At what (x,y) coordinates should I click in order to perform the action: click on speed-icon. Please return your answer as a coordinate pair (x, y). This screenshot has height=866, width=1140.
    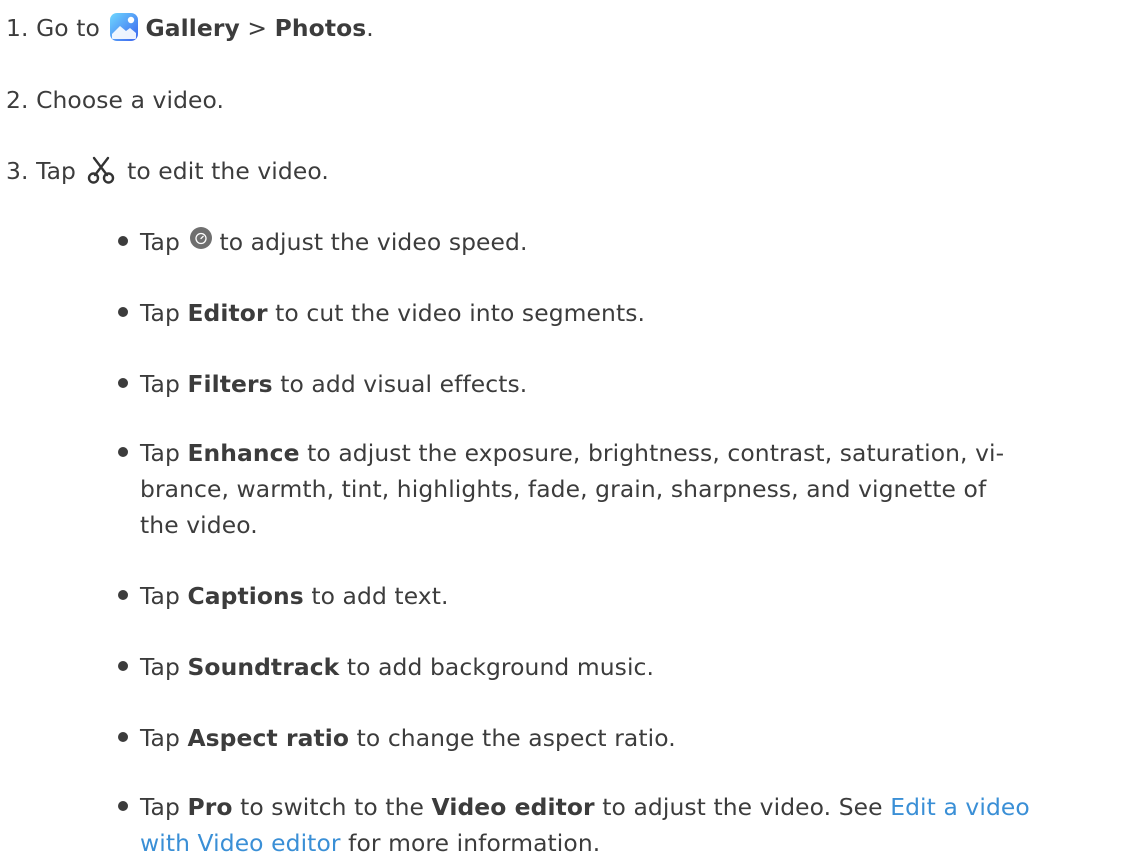
    Looking at the image, I should click on (201, 236).